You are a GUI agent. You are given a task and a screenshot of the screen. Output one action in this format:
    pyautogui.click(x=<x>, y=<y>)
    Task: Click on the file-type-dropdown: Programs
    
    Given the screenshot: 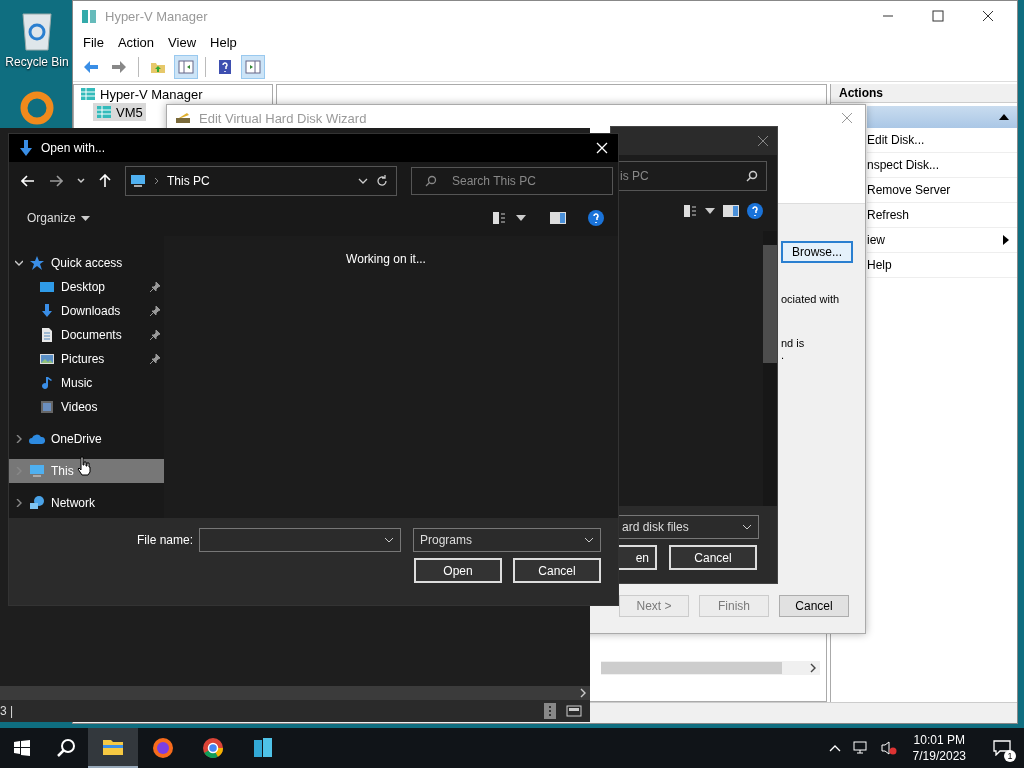 What is the action you would take?
    pyautogui.click(x=507, y=540)
    